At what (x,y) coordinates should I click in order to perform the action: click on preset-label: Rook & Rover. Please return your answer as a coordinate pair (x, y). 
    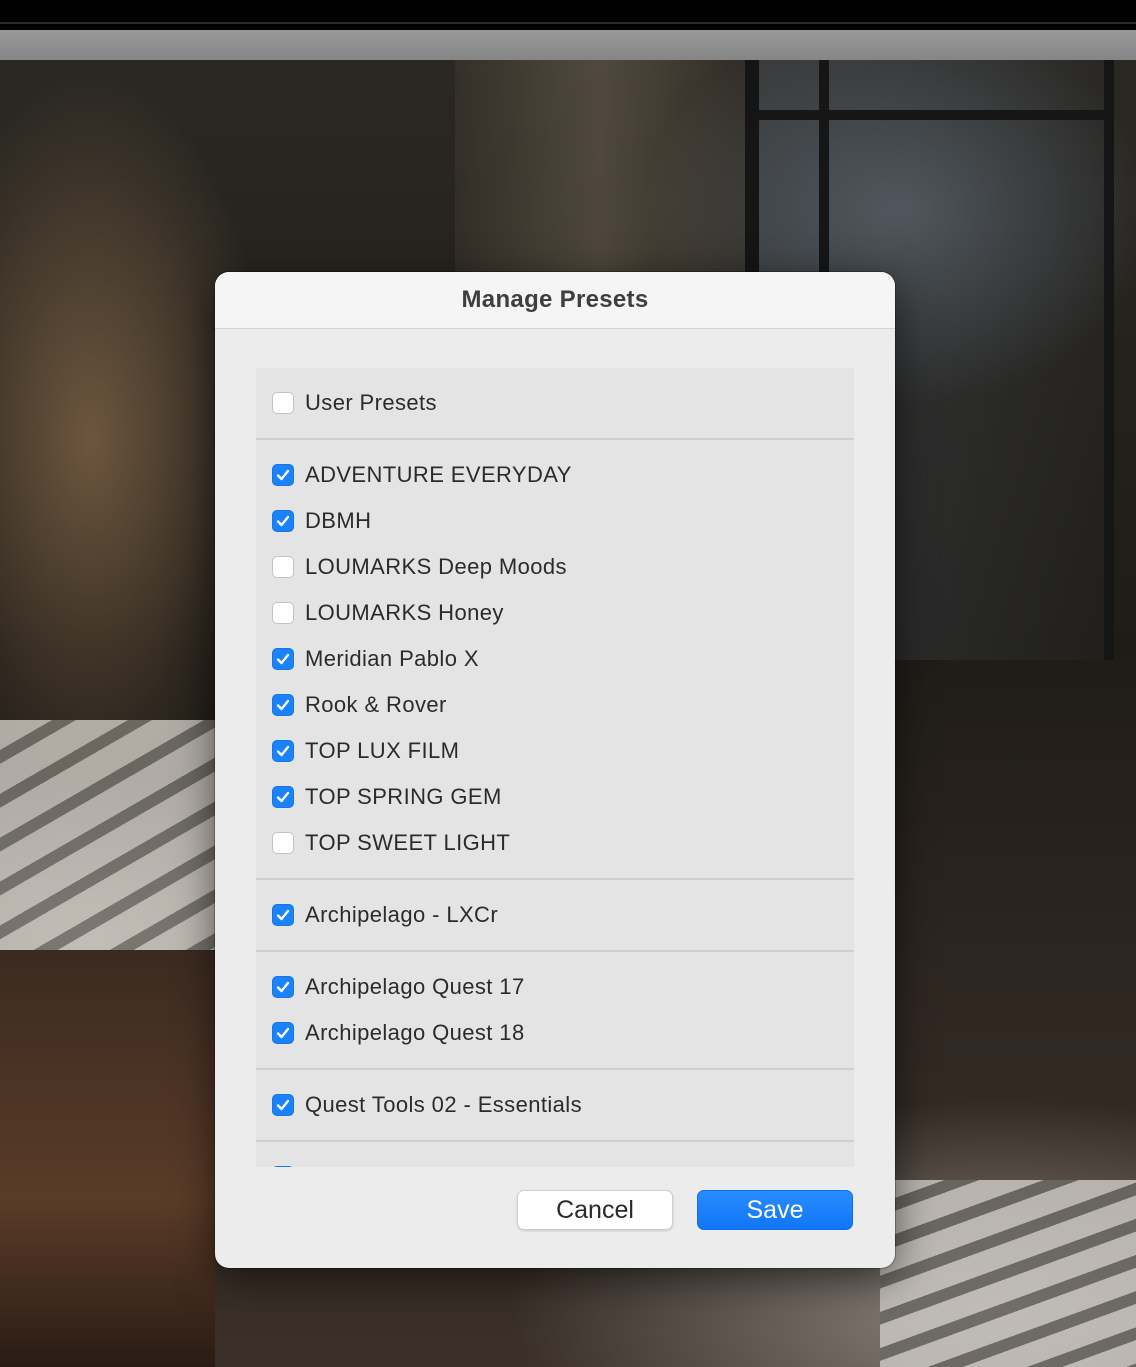
    Looking at the image, I should click on (376, 704).